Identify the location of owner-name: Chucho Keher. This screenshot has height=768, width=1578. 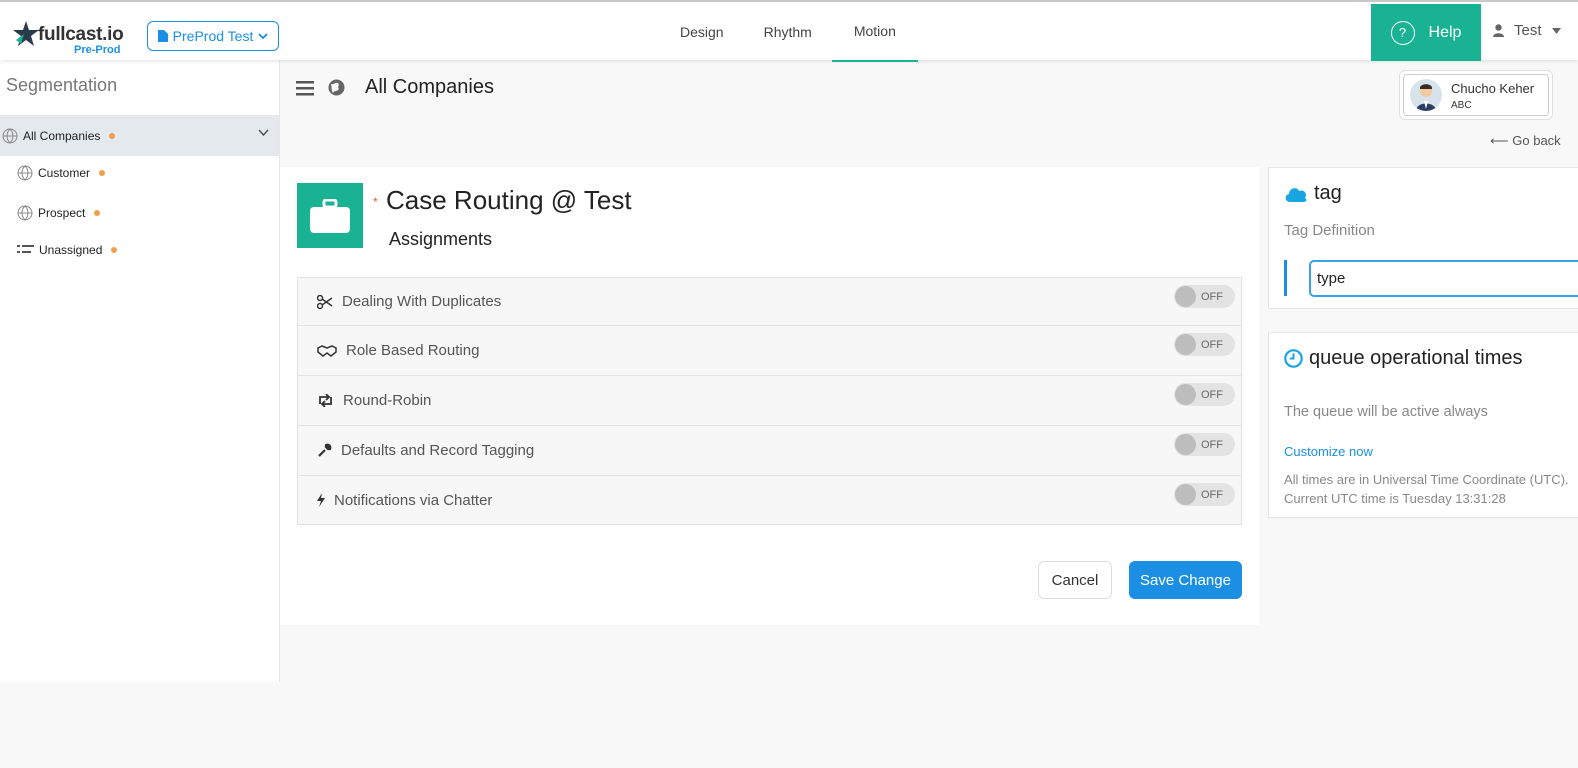
(1493, 88).